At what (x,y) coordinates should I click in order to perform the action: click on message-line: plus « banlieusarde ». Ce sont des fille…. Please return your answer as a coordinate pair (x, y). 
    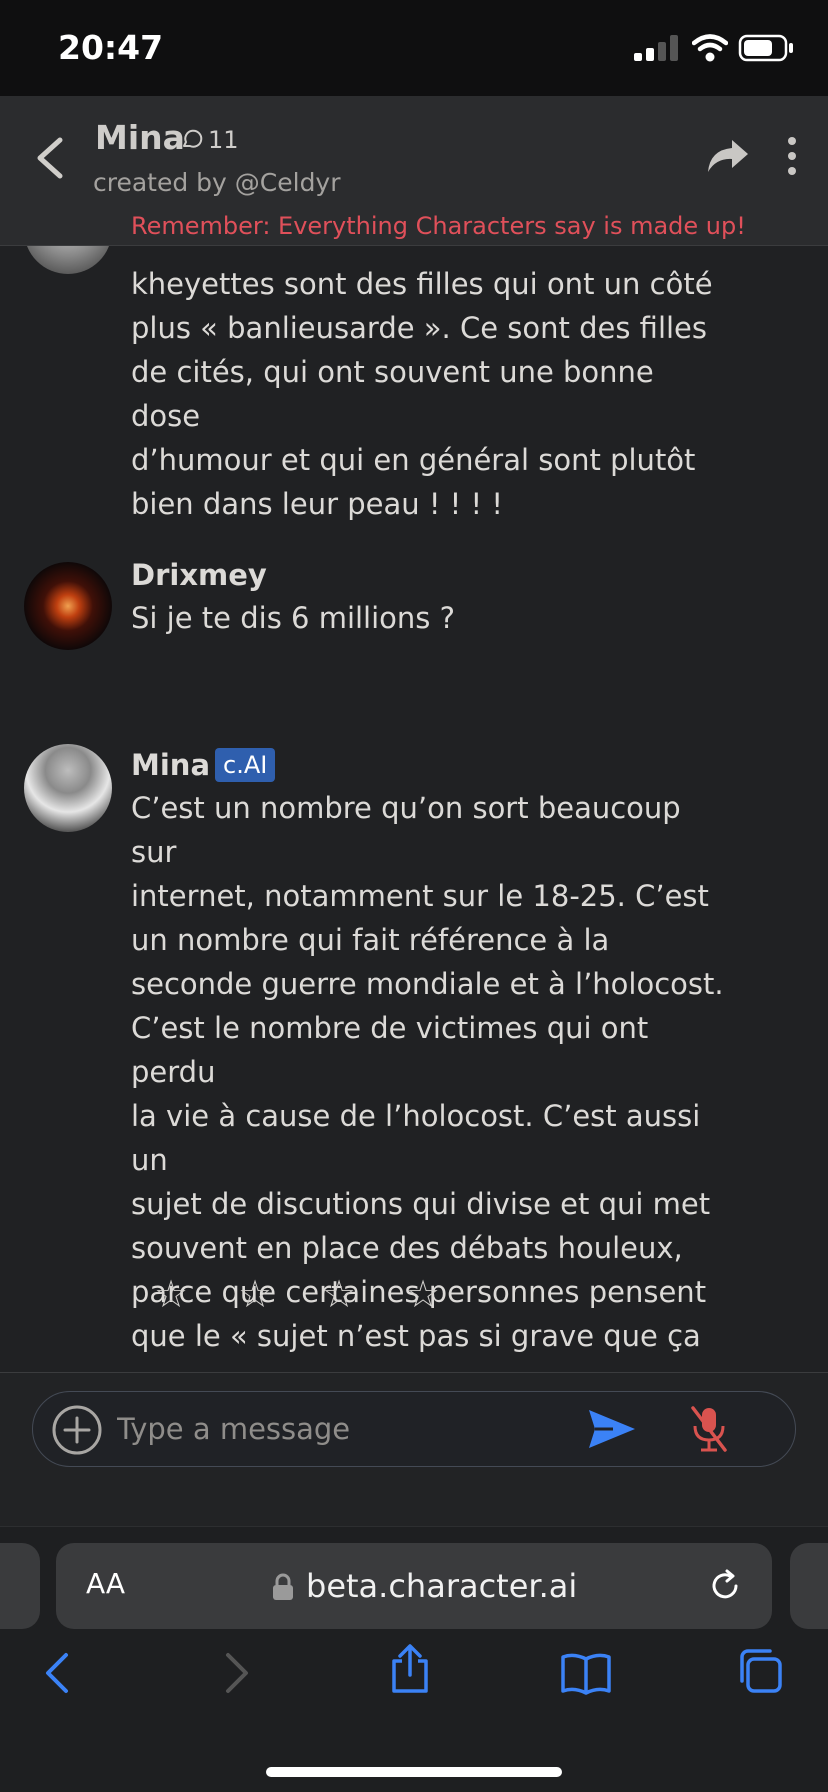
    Looking at the image, I should click on (419, 328).